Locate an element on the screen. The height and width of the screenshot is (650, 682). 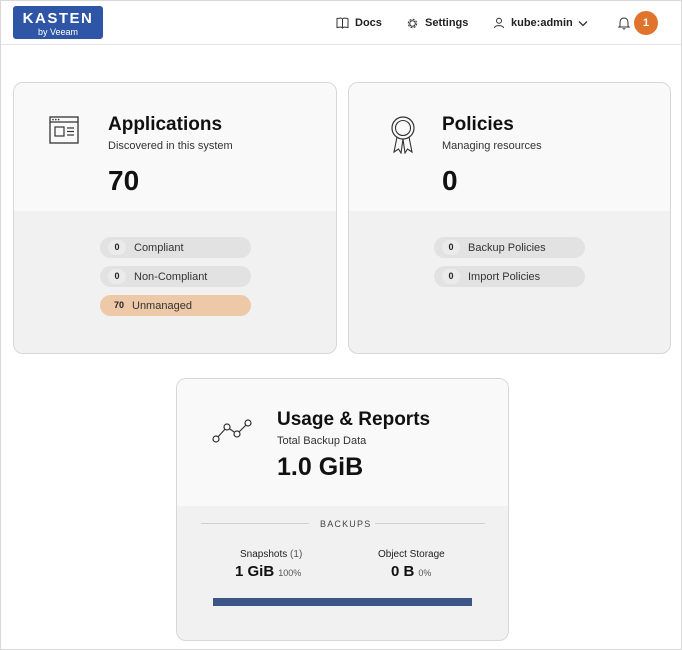
object-storage-value: 0 B 0% is located at coordinates (411, 571).